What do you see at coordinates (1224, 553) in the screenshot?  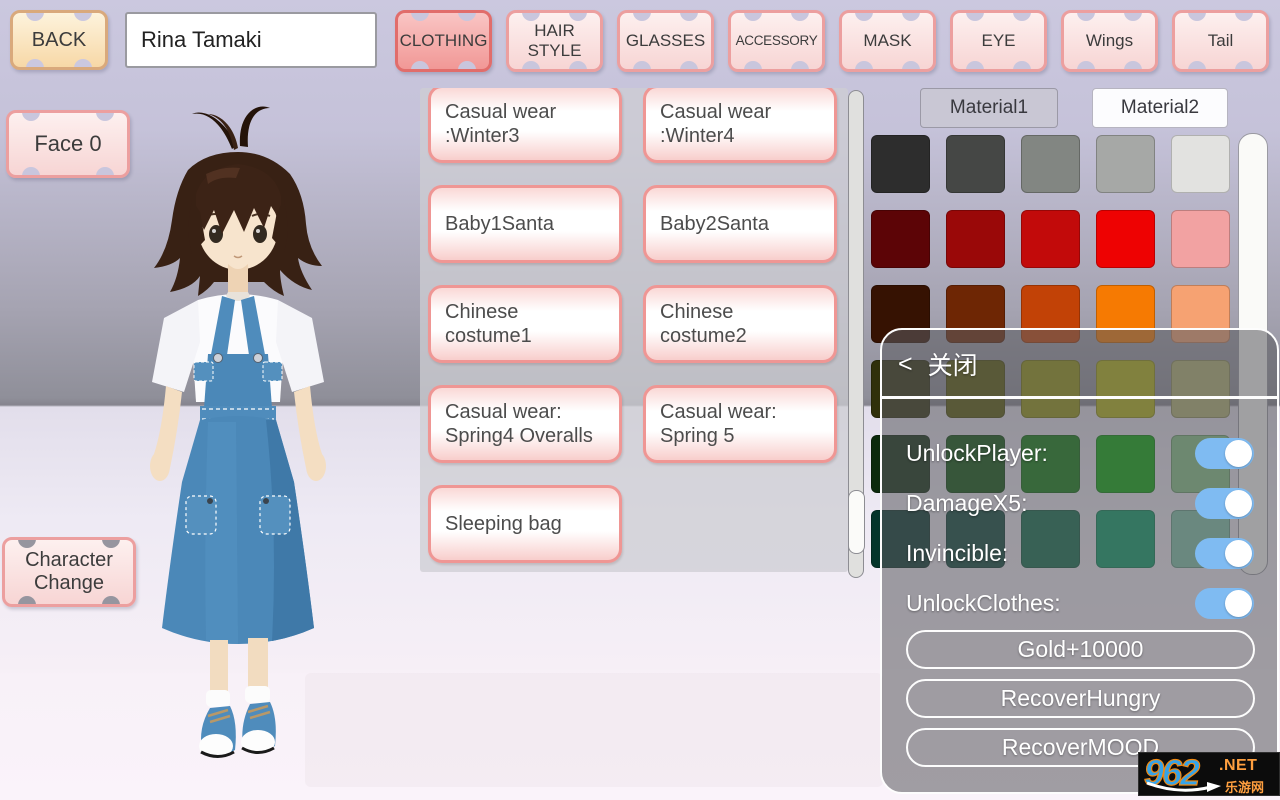 I see `toggle-switch-invincible` at bounding box center [1224, 553].